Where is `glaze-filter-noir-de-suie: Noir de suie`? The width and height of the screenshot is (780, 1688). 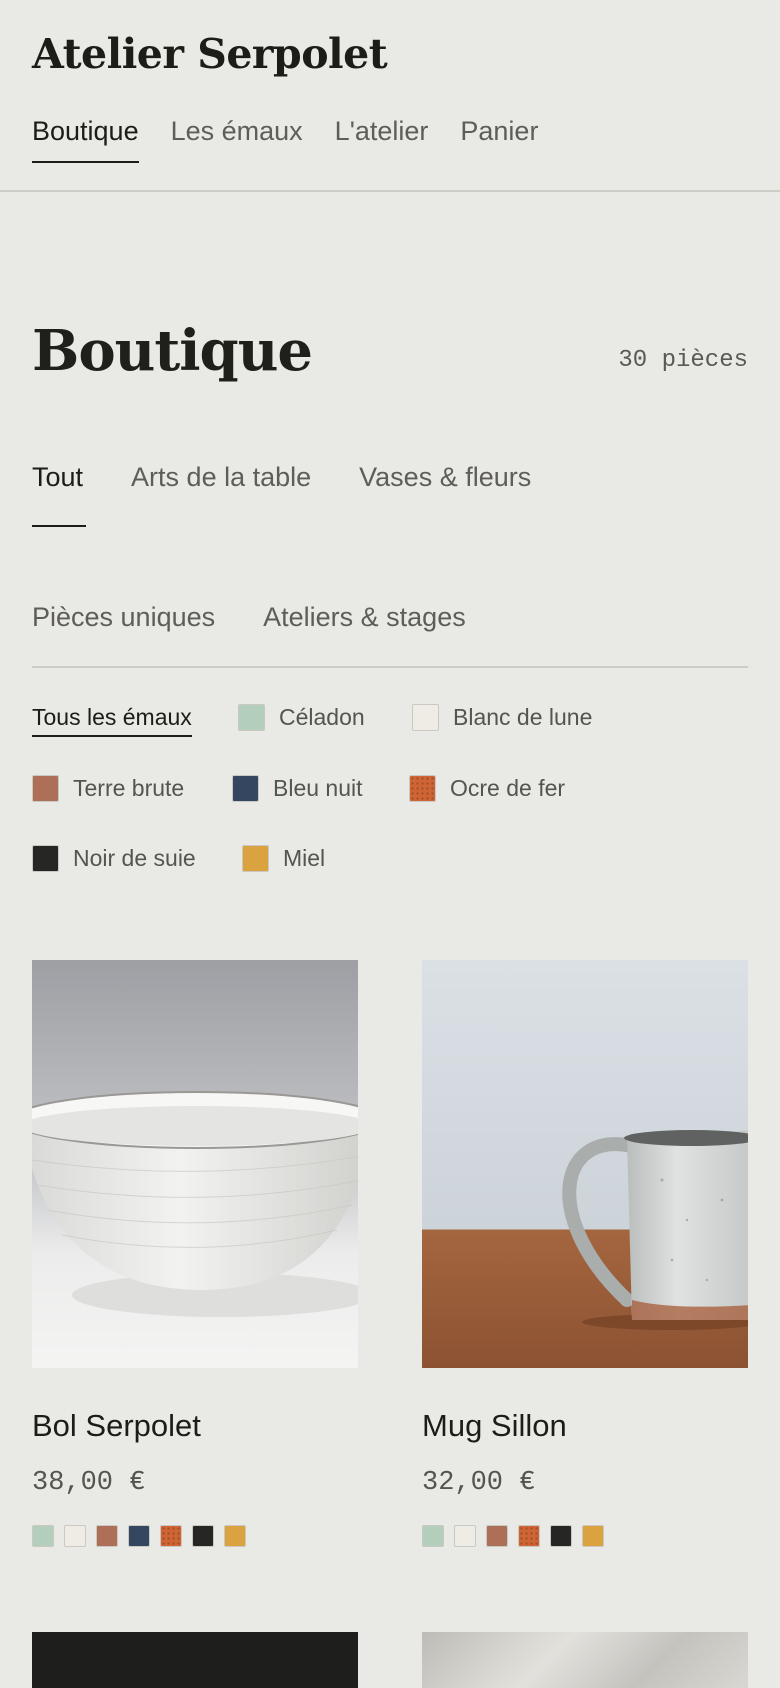
glaze-filter-noir-de-suie: Noir de suie is located at coordinates (114, 858).